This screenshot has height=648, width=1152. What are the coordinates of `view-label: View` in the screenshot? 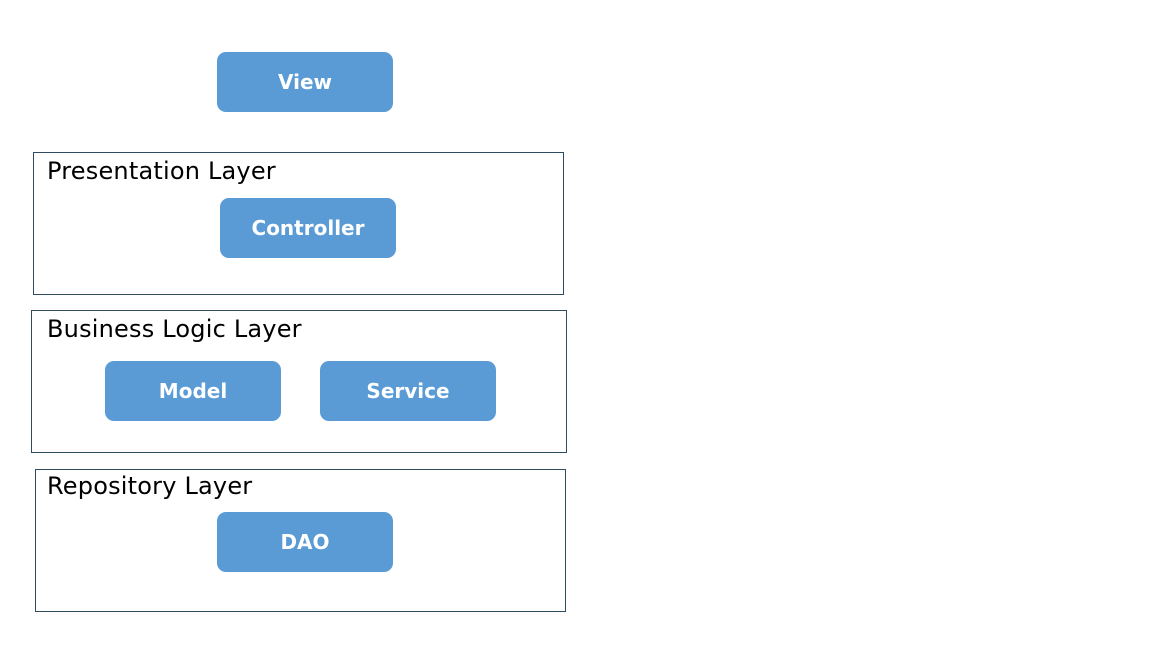 It's located at (305, 82).